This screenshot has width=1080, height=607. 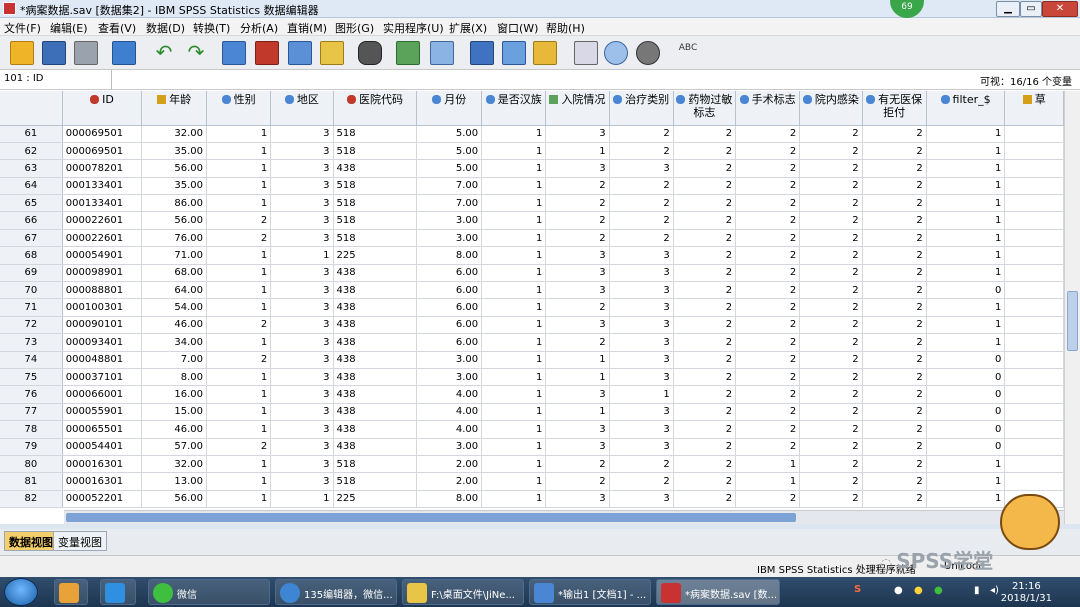 I want to click on table-cell: 35.00, so click(x=174, y=151).